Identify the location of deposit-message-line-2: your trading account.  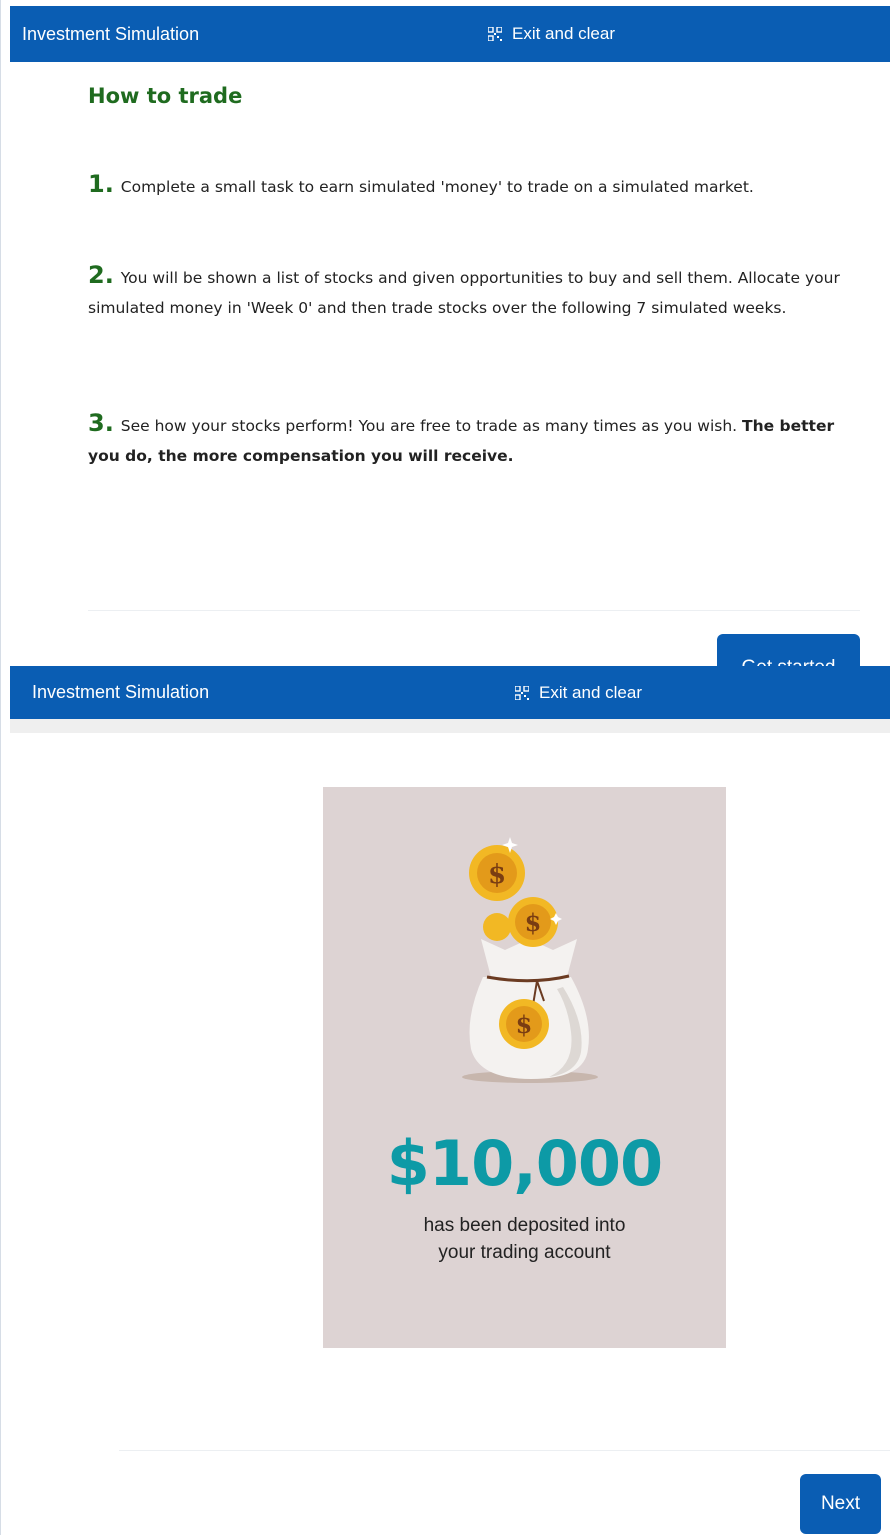
(524, 1252).